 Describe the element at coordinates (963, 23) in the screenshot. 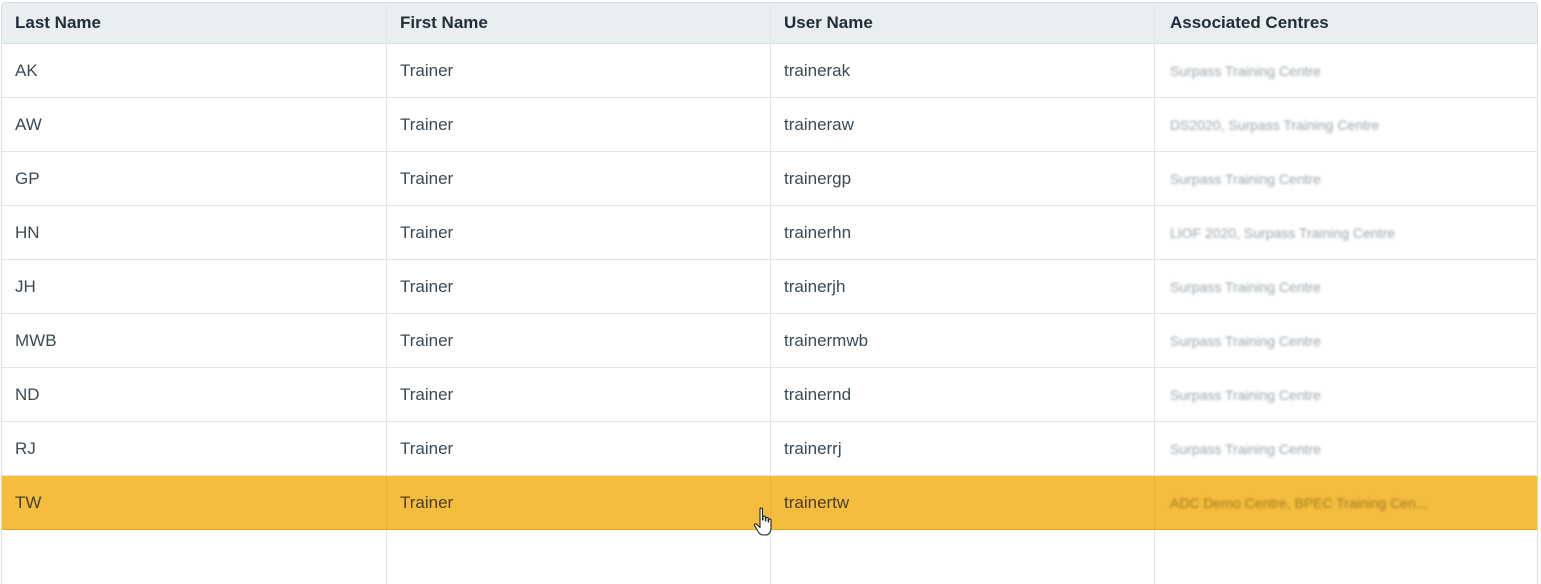

I see `column-header-user-name: User Name` at that location.